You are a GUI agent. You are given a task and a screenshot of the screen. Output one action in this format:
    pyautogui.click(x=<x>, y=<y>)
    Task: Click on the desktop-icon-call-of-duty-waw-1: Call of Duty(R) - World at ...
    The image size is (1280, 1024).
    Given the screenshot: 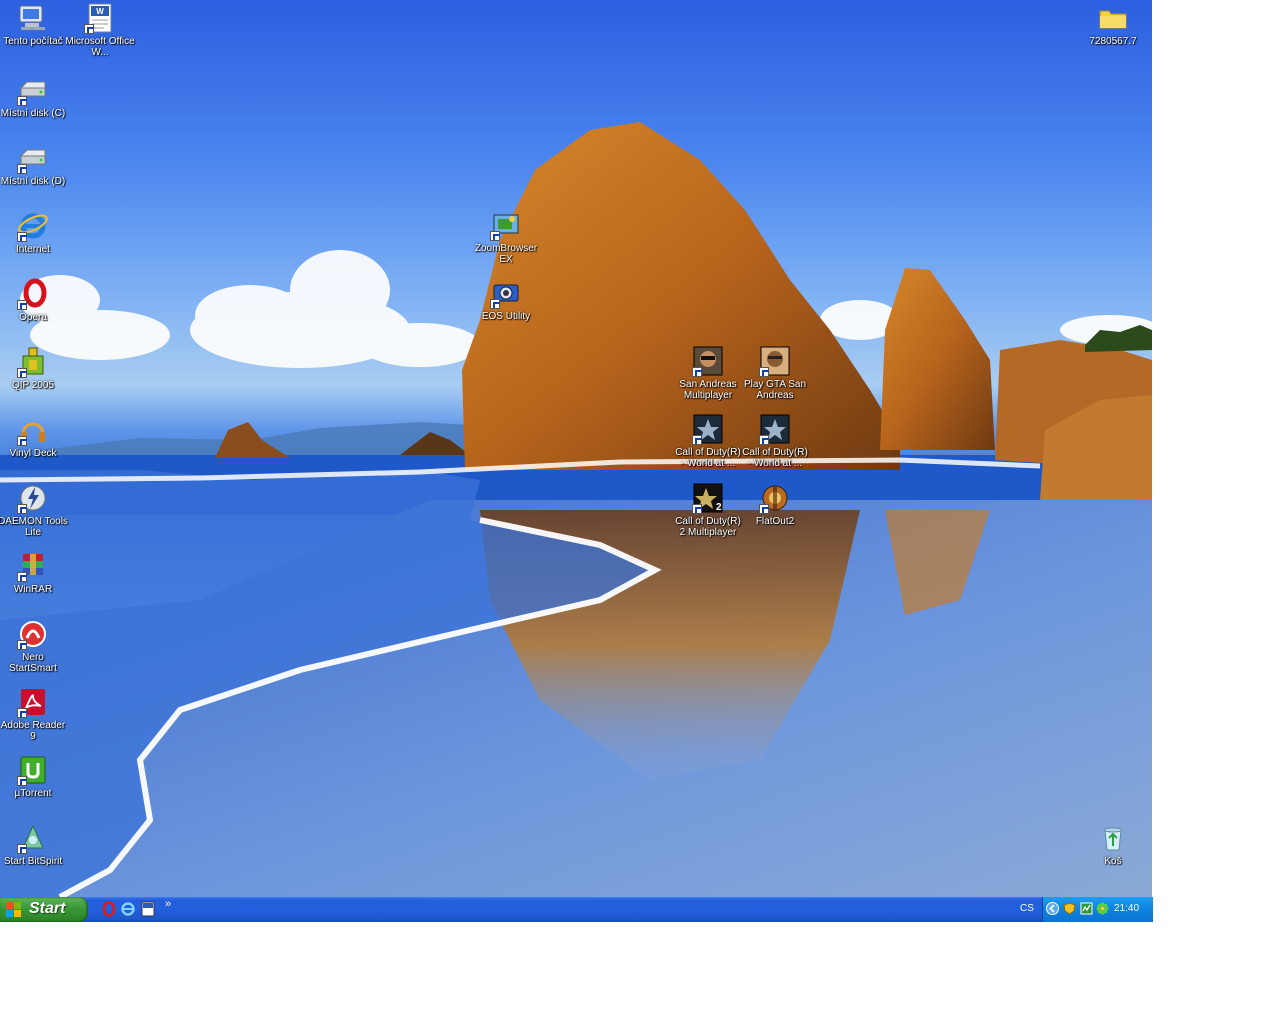 What is the action you would take?
    pyautogui.click(x=708, y=441)
    